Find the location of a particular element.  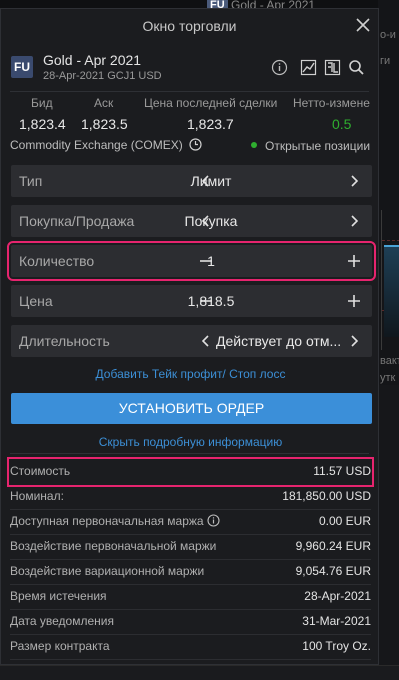

exchange-label: Commodity Exchange (COMEX) is located at coordinates (106, 145).